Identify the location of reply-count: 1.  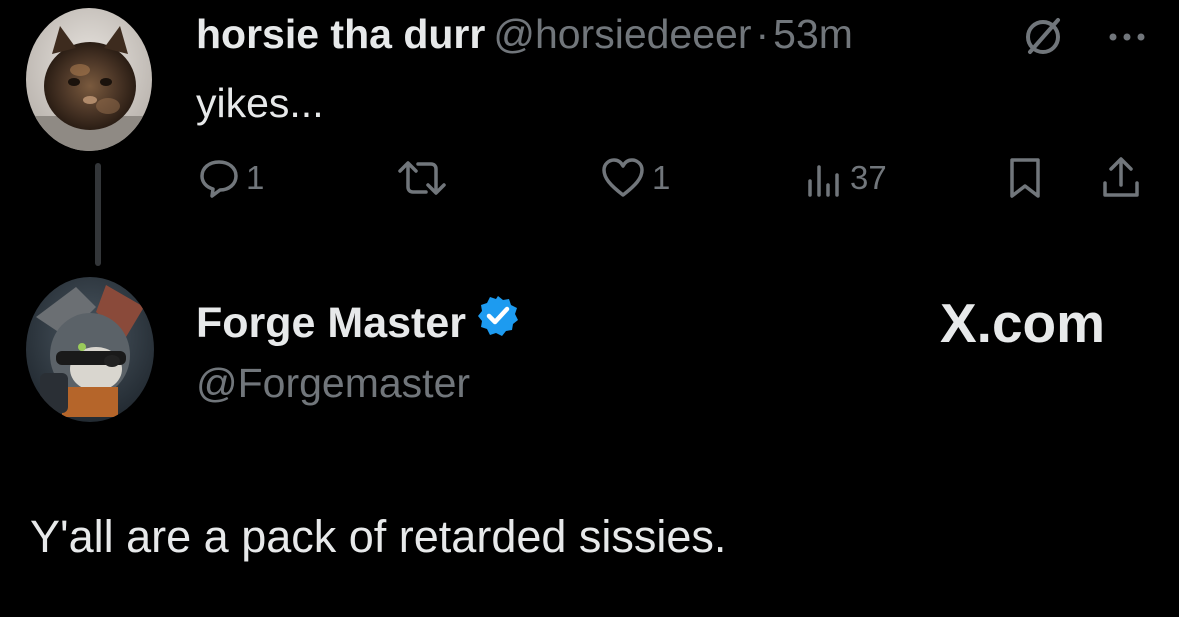
(255, 177).